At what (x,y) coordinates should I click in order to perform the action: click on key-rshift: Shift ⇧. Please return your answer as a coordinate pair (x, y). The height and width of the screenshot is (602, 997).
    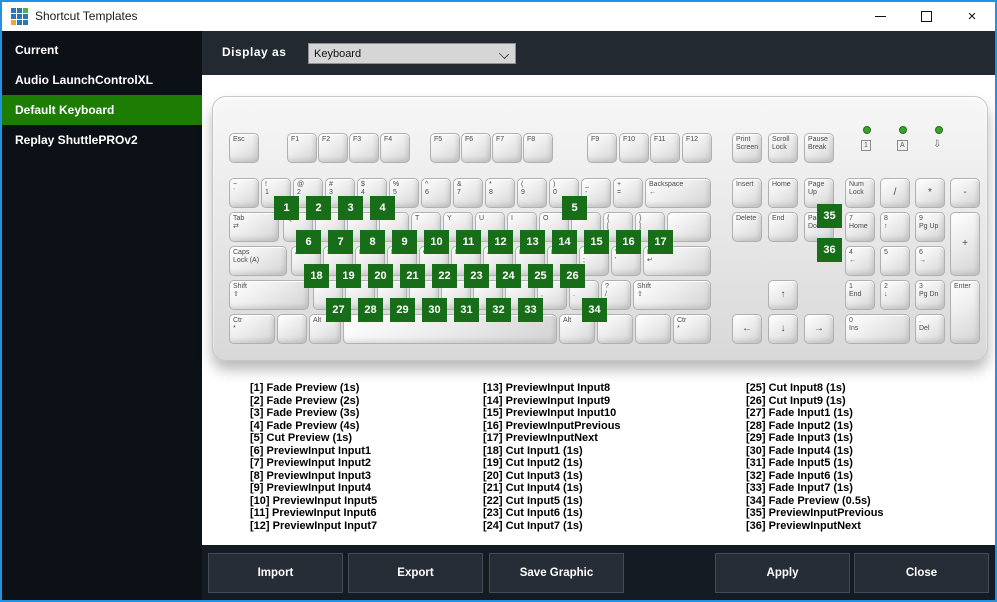
    Looking at the image, I should click on (672, 295).